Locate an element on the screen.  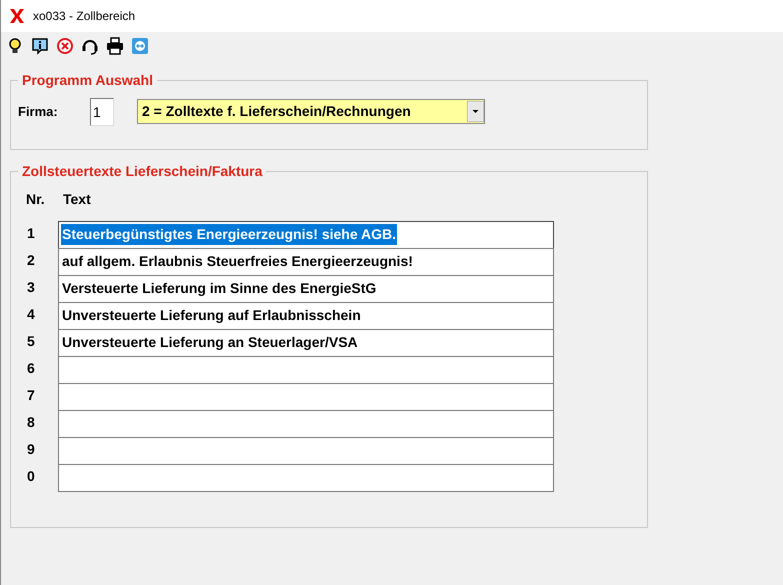
column-header: Text is located at coordinates (77, 199).